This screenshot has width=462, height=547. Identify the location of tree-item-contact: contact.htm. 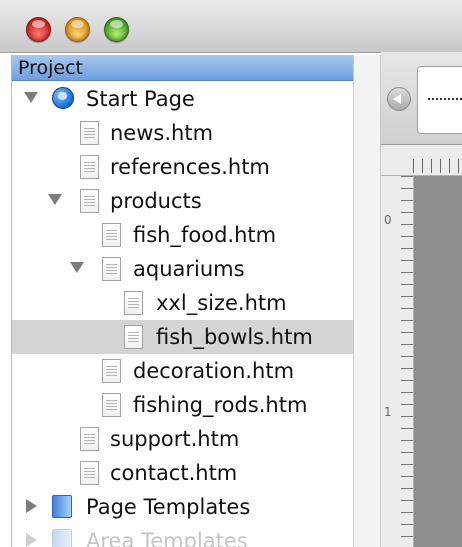
(183, 473).